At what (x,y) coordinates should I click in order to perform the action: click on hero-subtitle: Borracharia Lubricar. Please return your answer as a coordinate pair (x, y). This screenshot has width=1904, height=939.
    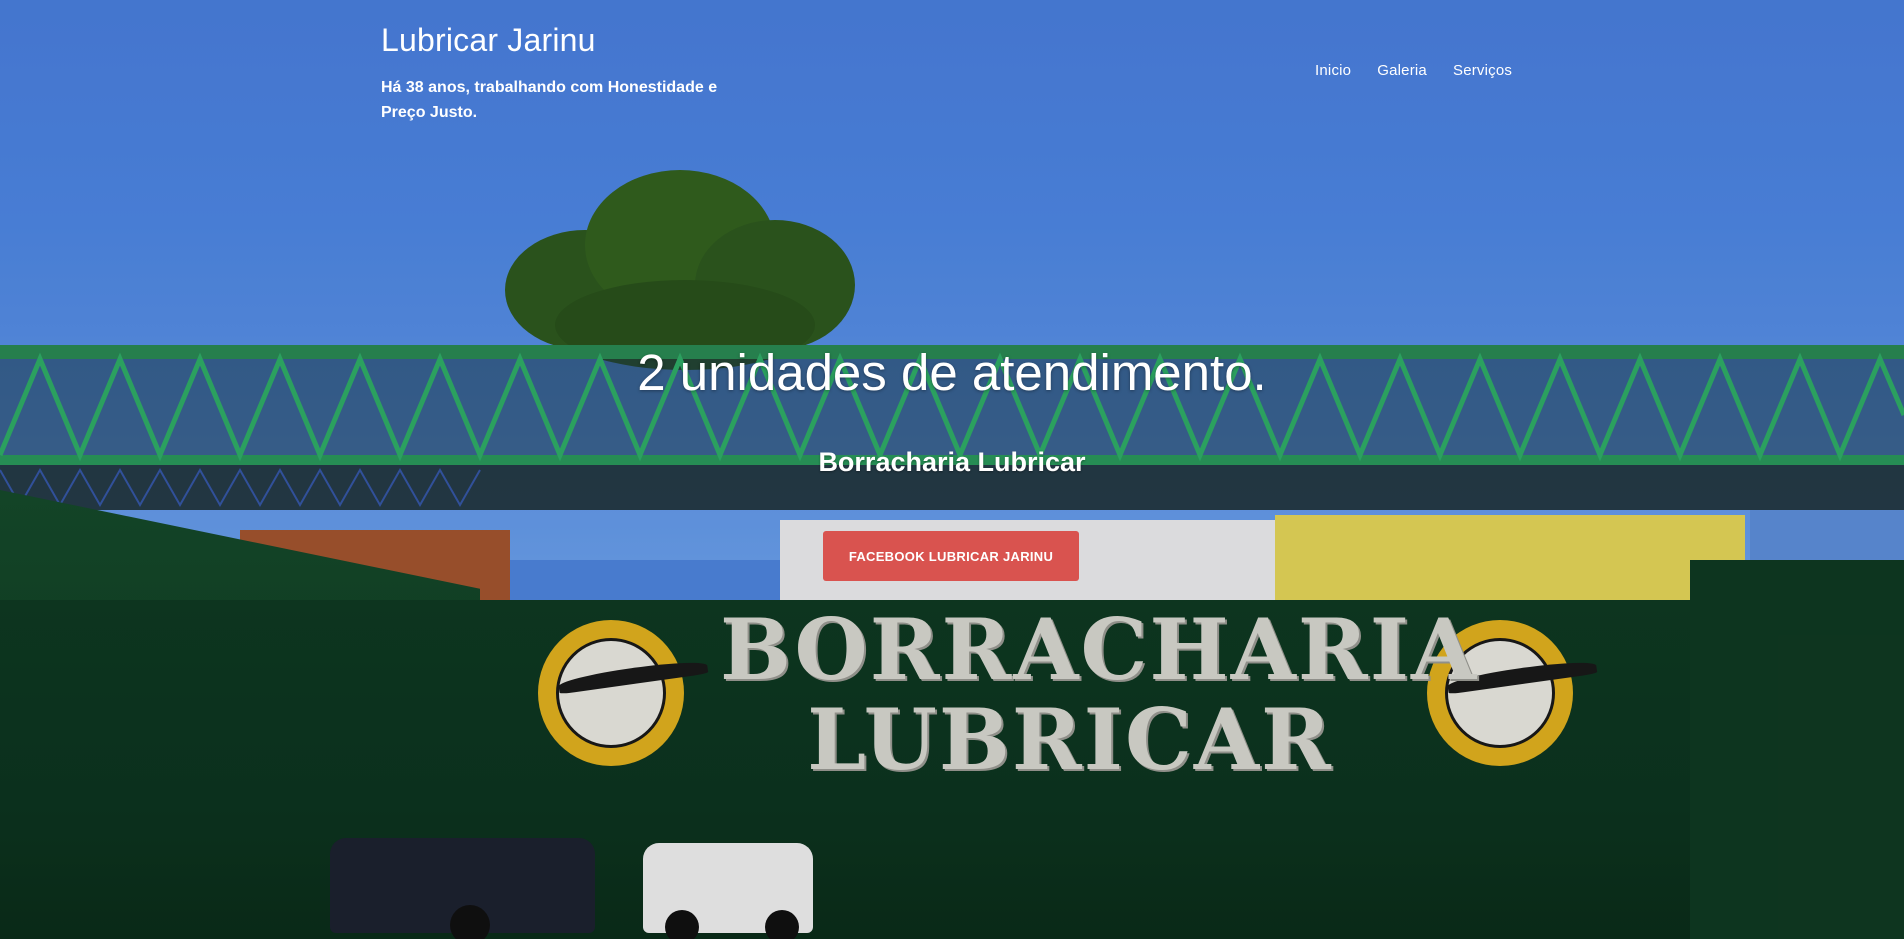
    Looking at the image, I should click on (952, 462).